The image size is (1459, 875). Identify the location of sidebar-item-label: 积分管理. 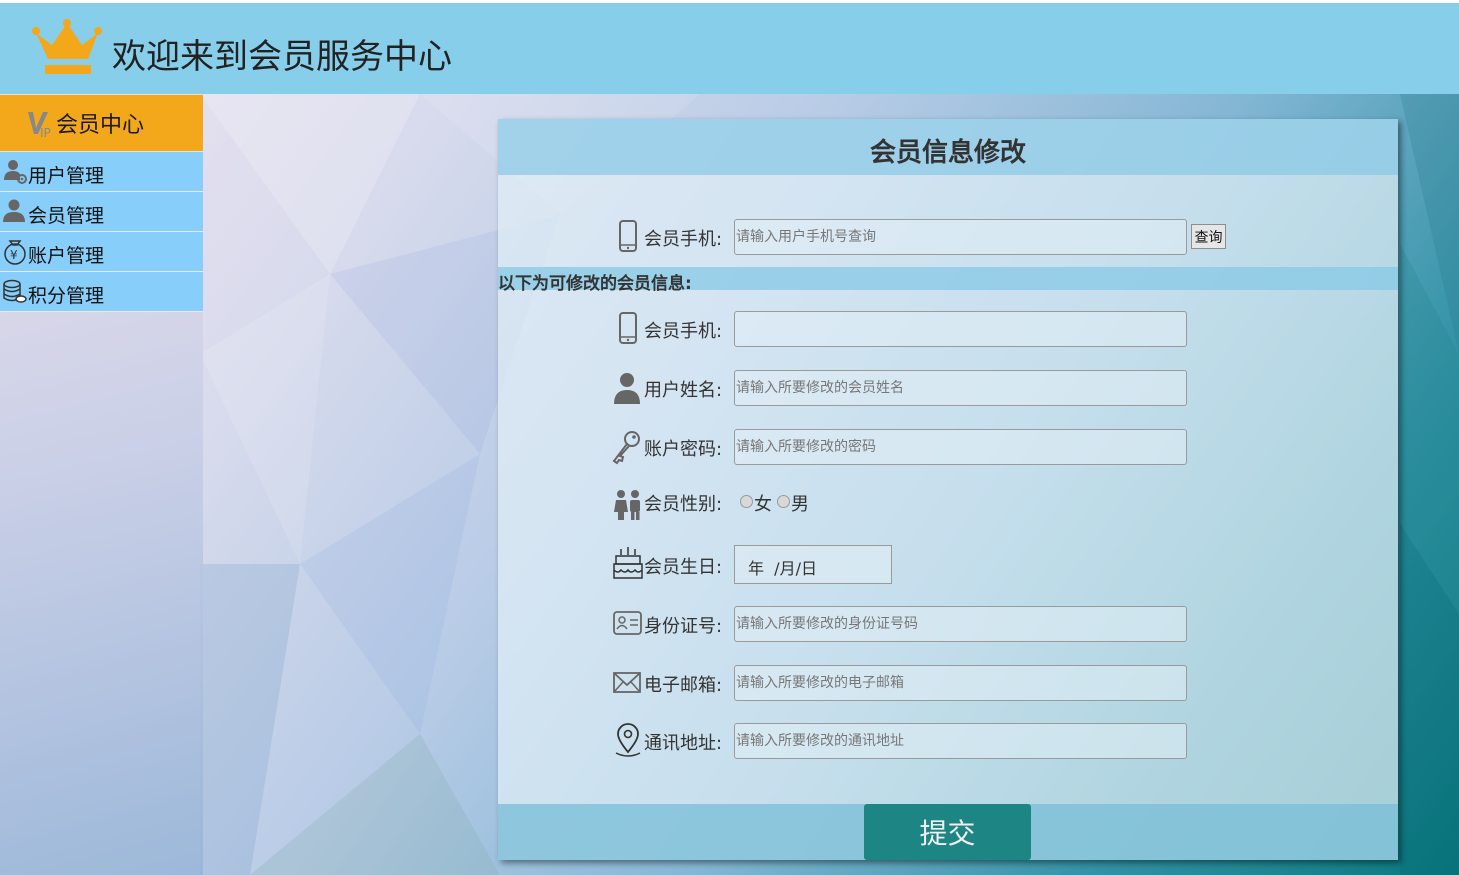
(66, 296).